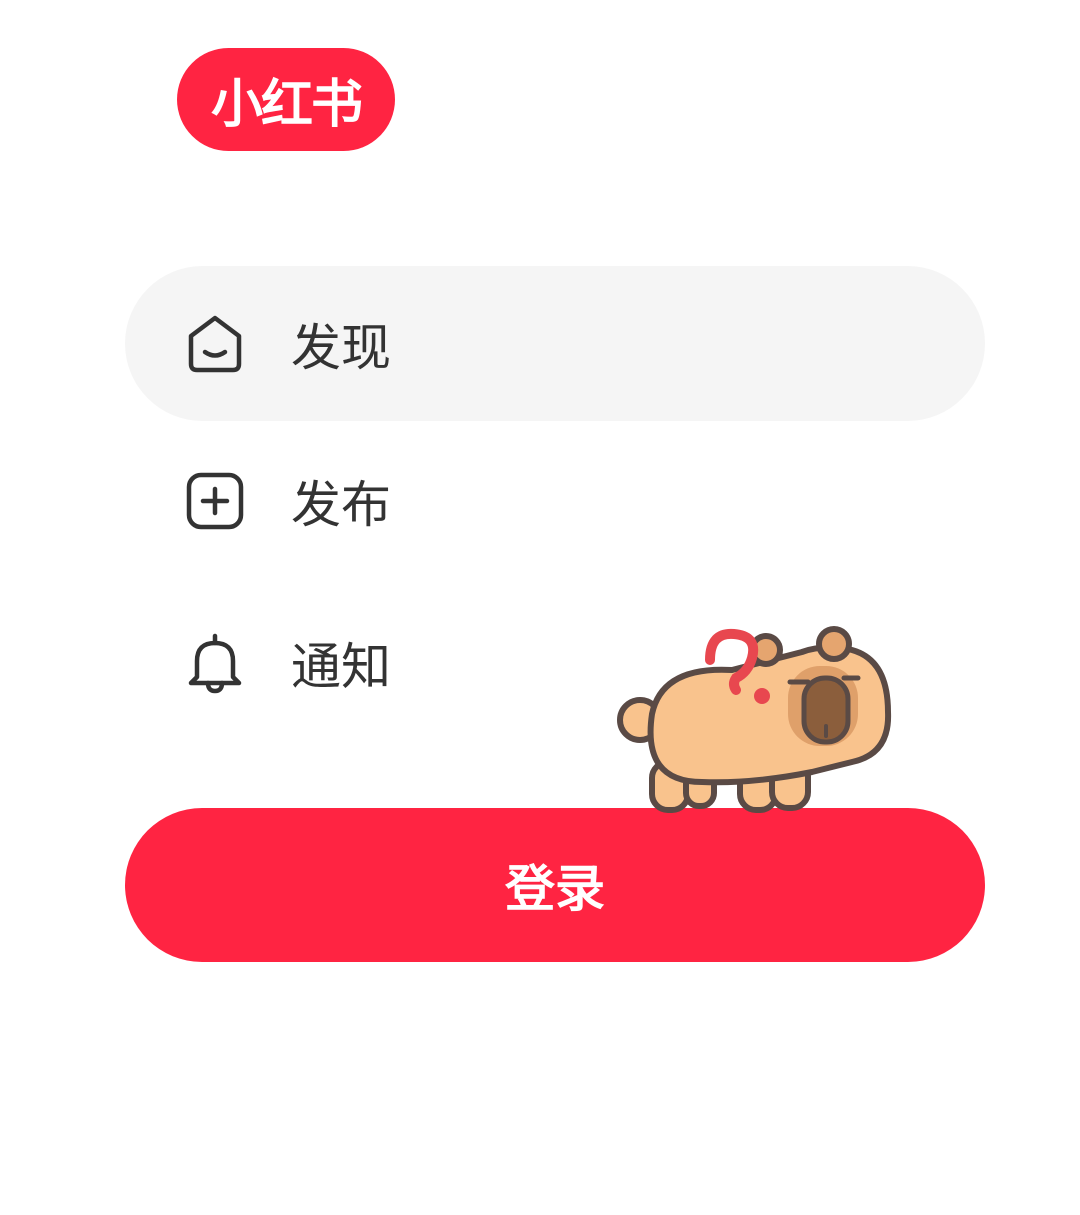 The width and height of the screenshot is (1080, 1215). Describe the element at coordinates (215, 663) in the screenshot. I see `bell-icon` at that location.